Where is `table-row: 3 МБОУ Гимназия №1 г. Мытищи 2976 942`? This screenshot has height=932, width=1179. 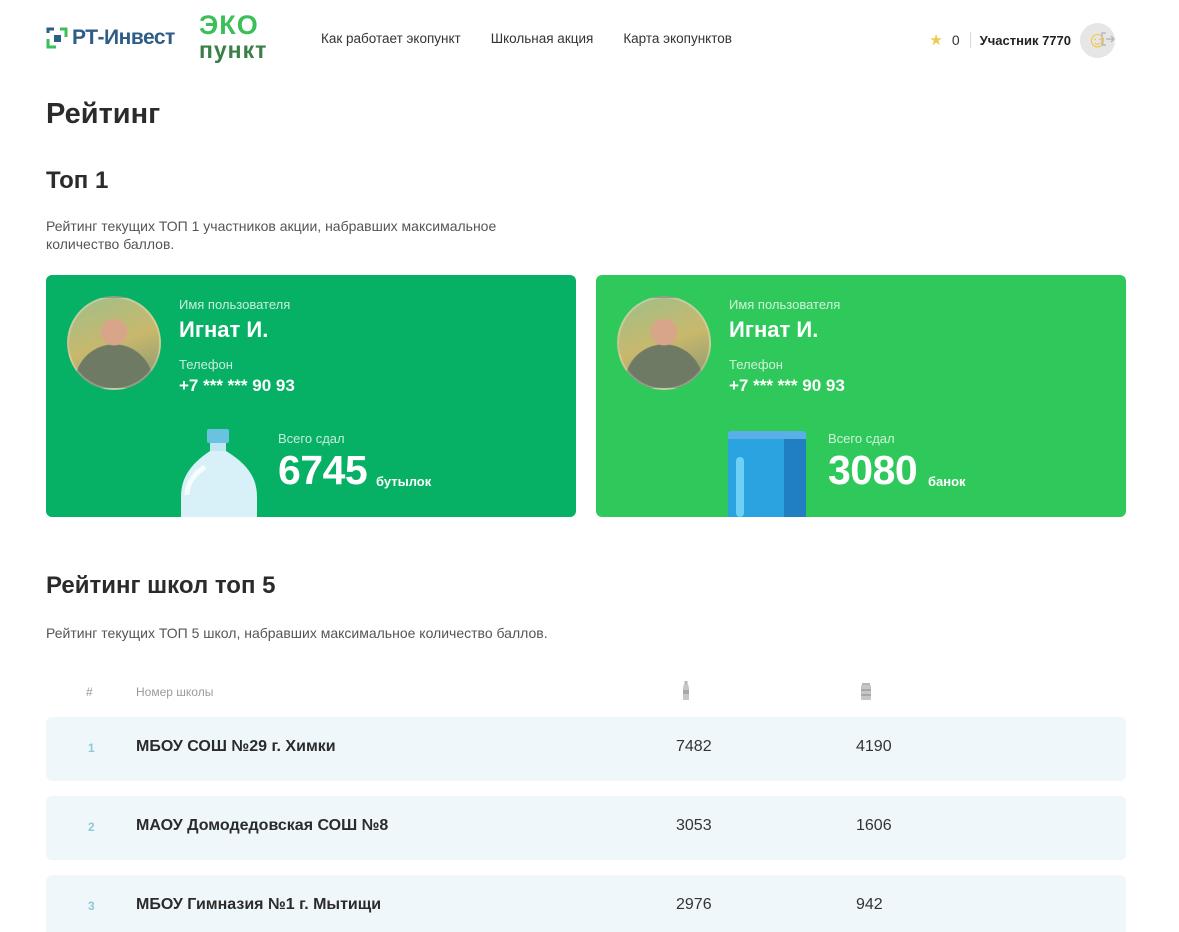
table-row: 3 МБОУ Гимназия №1 г. Мытищи 2976 942 is located at coordinates (586, 903).